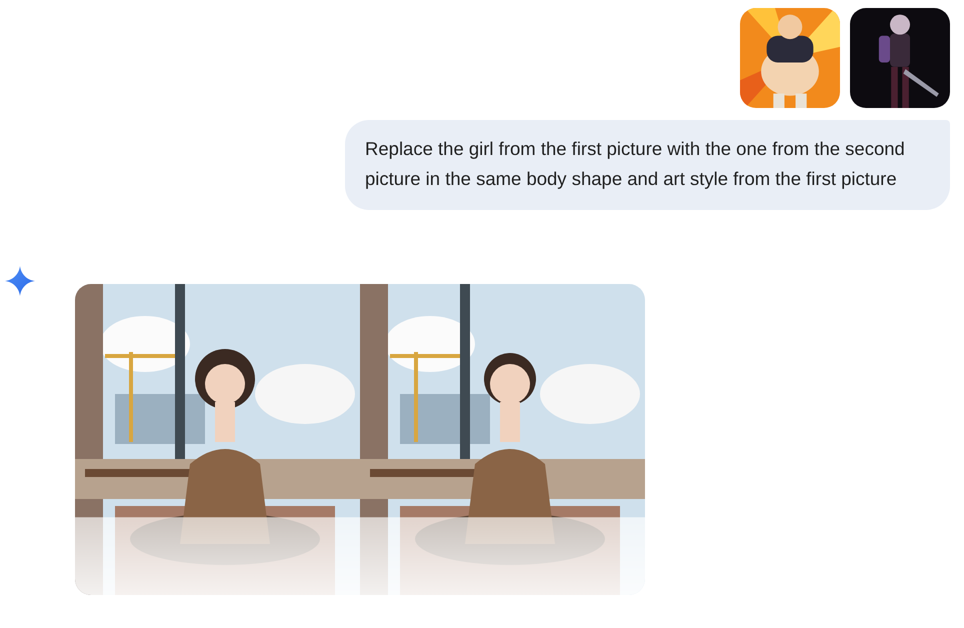 This screenshot has height=628, width=964. I want to click on message-text: Replace the girl from the first picture with the one from the second picture in the same body shape and art style from the first picture, so click(635, 164).